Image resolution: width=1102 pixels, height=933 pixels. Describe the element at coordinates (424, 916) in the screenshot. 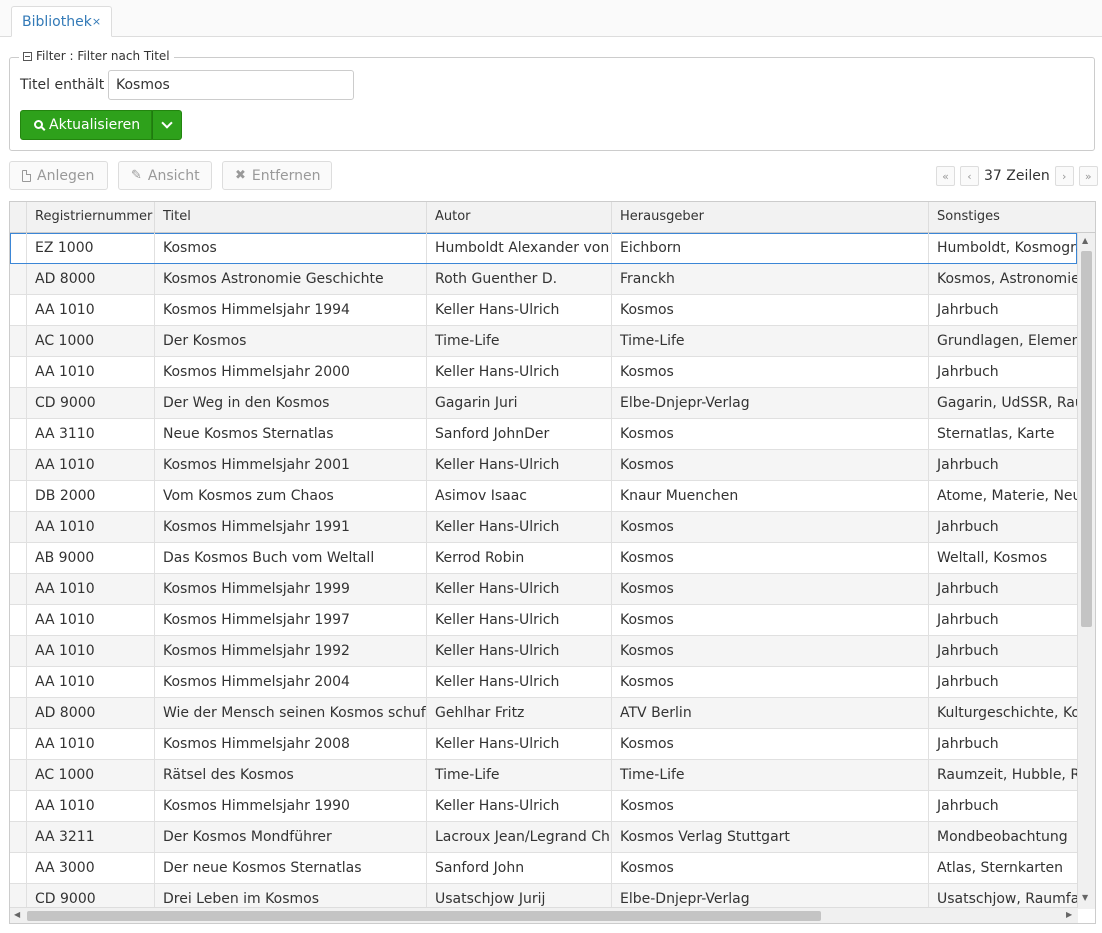

I see `horizontal-scroll-thumb` at that location.